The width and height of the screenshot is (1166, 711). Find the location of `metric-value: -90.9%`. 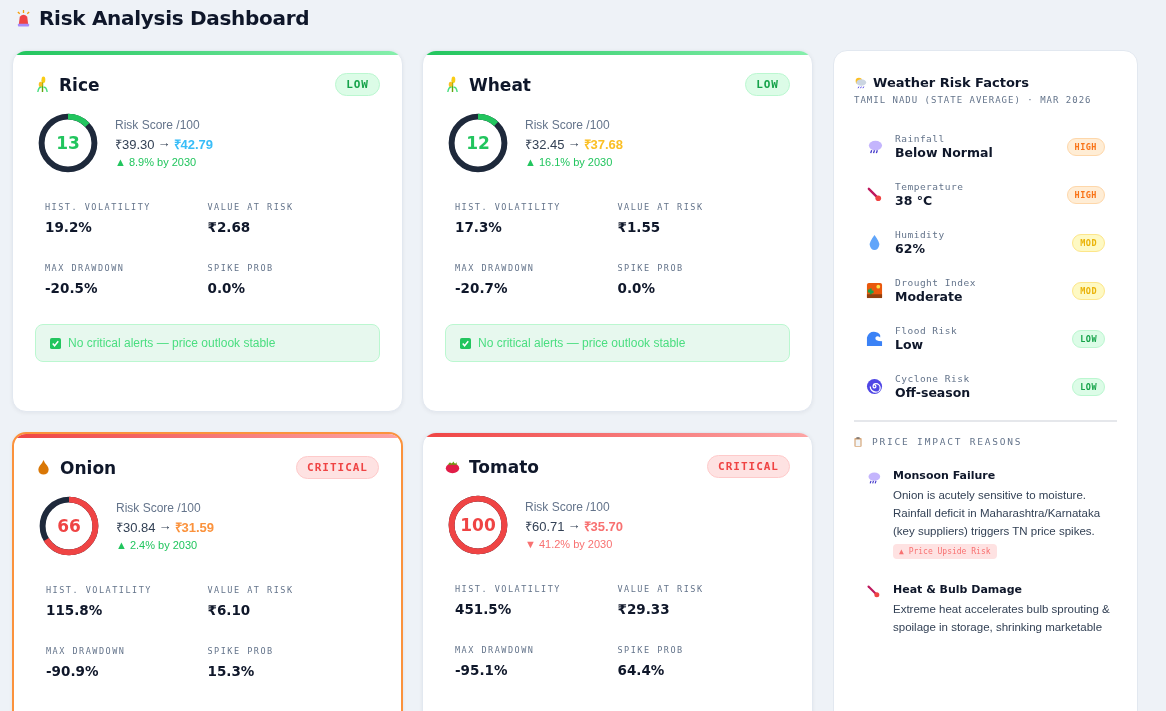

metric-value: -90.9% is located at coordinates (73, 671).